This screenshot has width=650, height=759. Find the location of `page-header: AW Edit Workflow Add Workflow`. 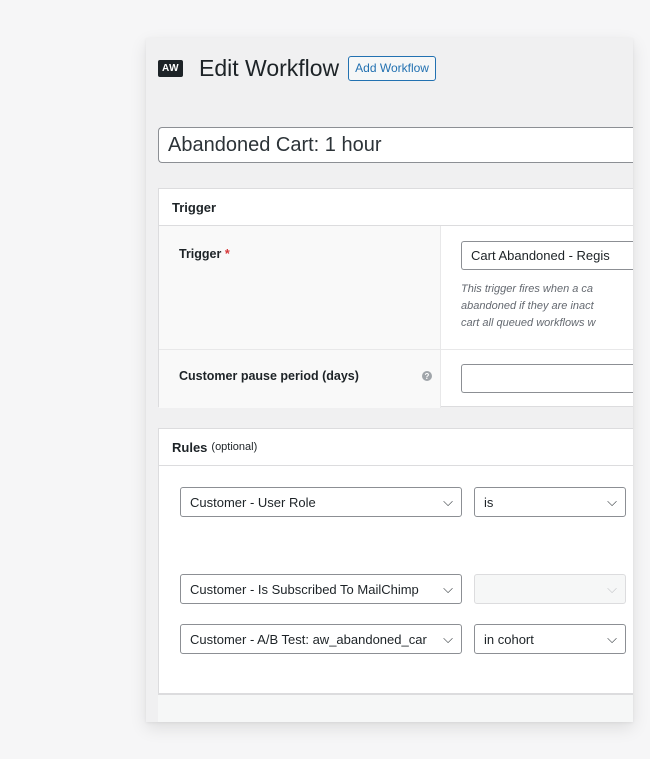

page-header: AW Edit Workflow Add Workflow is located at coordinates (297, 68).